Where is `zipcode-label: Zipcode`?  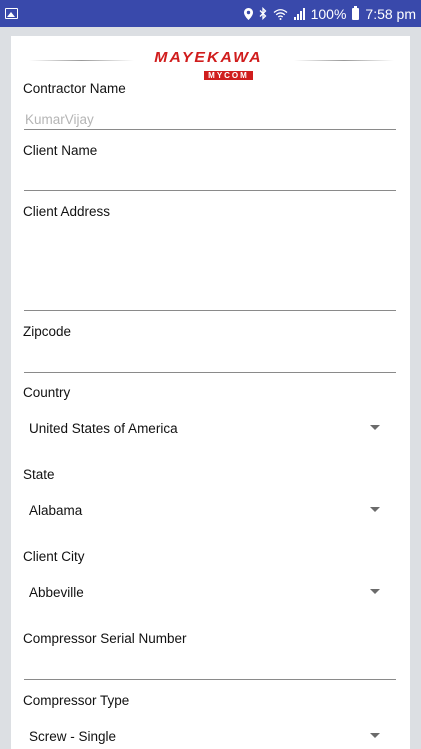 zipcode-label: Zipcode is located at coordinates (47, 331).